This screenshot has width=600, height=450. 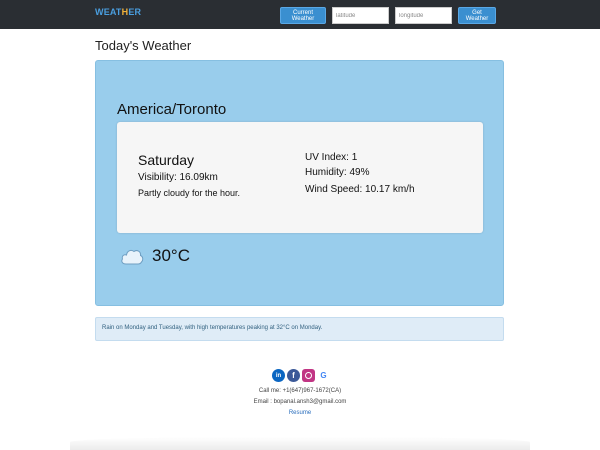 What do you see at coordinates (303, 15) in the screenshot?
I see `current-weather-button: Current Weather` at bounding box center [303, 15].